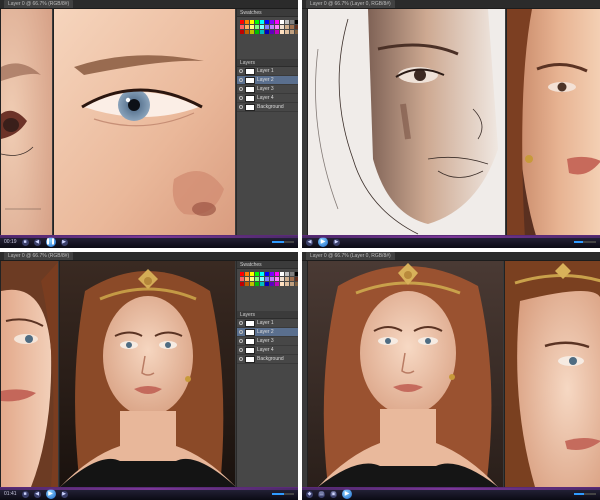  Describe the element at coordinates (333, 494) in the screenshot. I see `taskbar-app-icon: ▣` at that location.